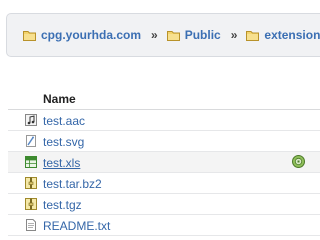  Describe the element at coordinates (164, 120) in the screenshot. I see `file-row: test.aac` at that location.